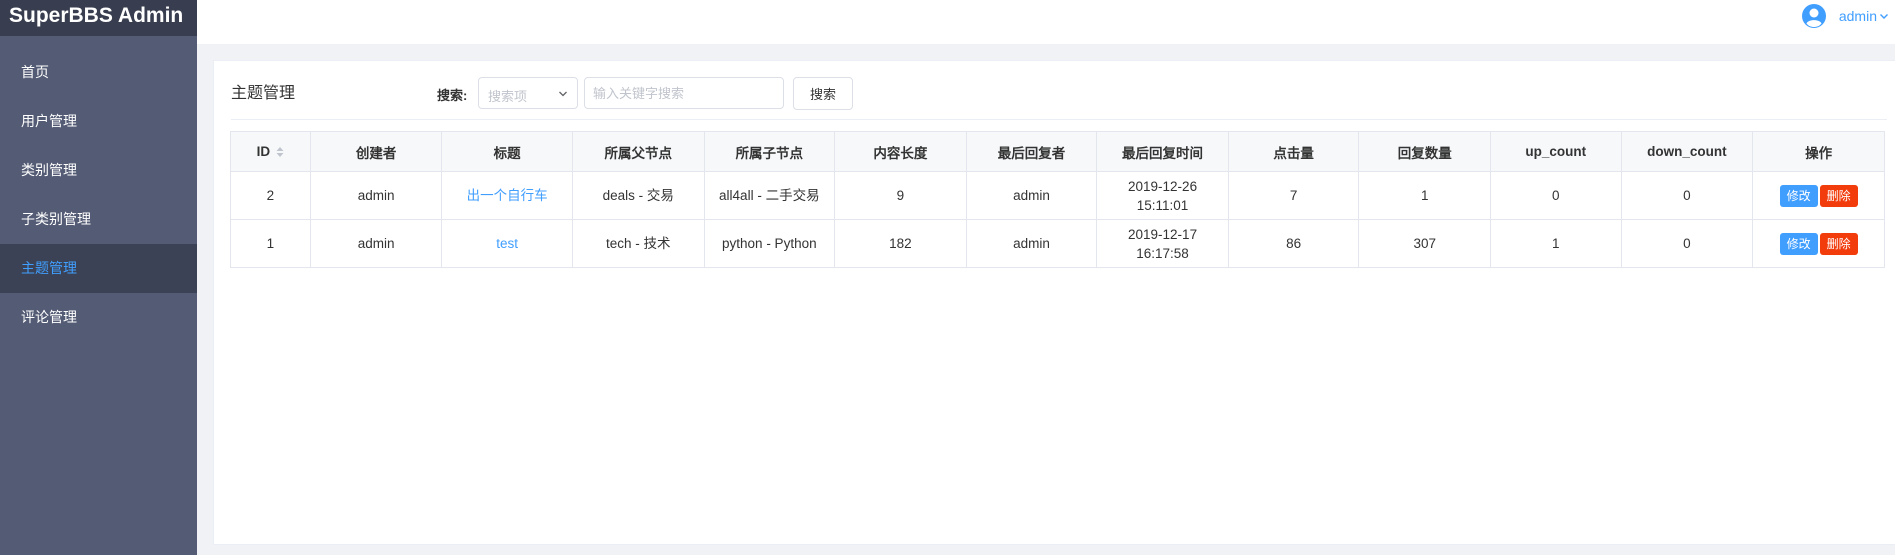 Image resolution: width=1895 pixels, height=555 pixels. I want to click on cell-content-length: 9, so click(900, 195).